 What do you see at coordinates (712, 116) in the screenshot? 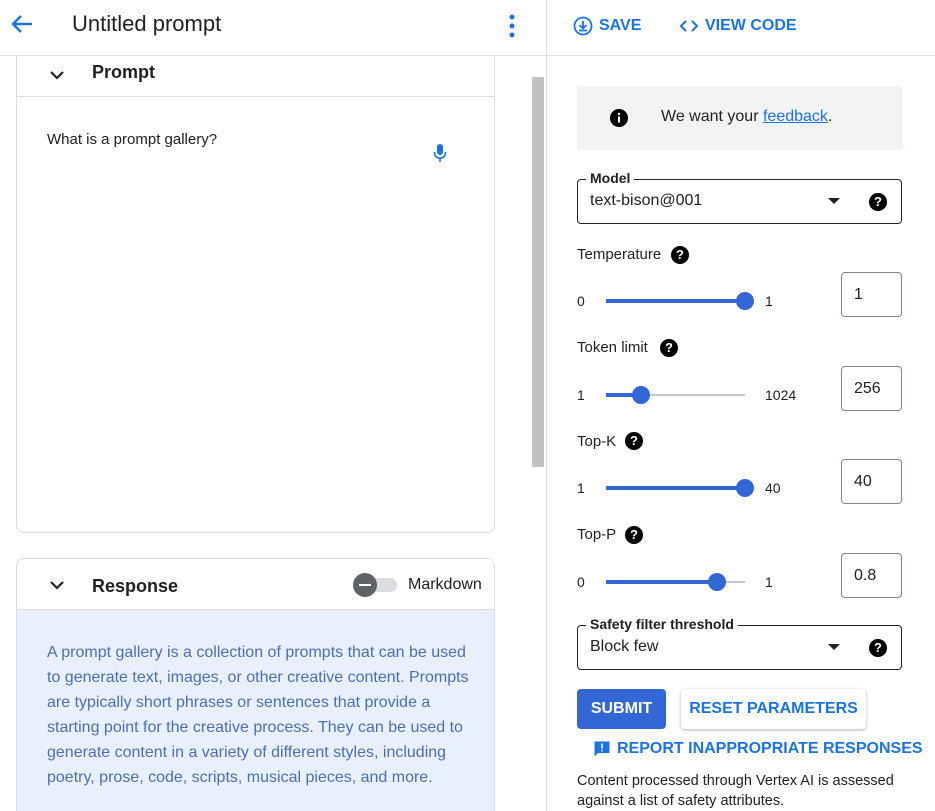
I see `feedback-prefix: We want your` at bounding box center [712, 116].